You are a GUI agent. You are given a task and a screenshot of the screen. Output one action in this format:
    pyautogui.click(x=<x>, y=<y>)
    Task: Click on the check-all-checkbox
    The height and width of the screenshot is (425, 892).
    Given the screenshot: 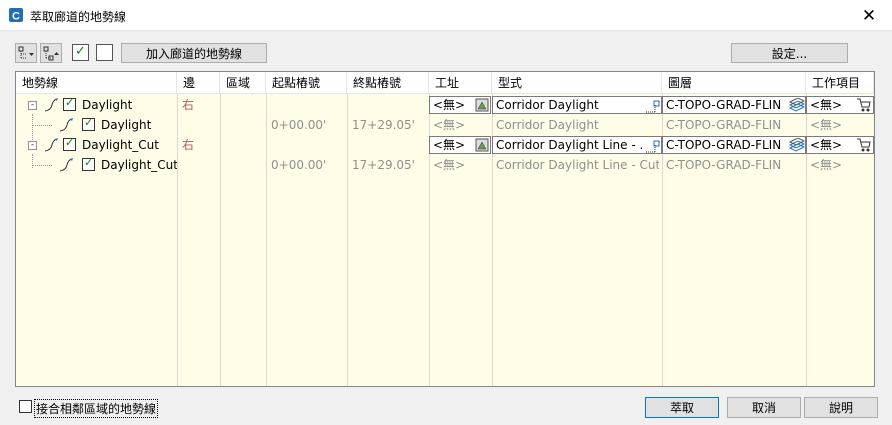 What is the action you would take?
    pyautogui.click(x=80, y=52)
    